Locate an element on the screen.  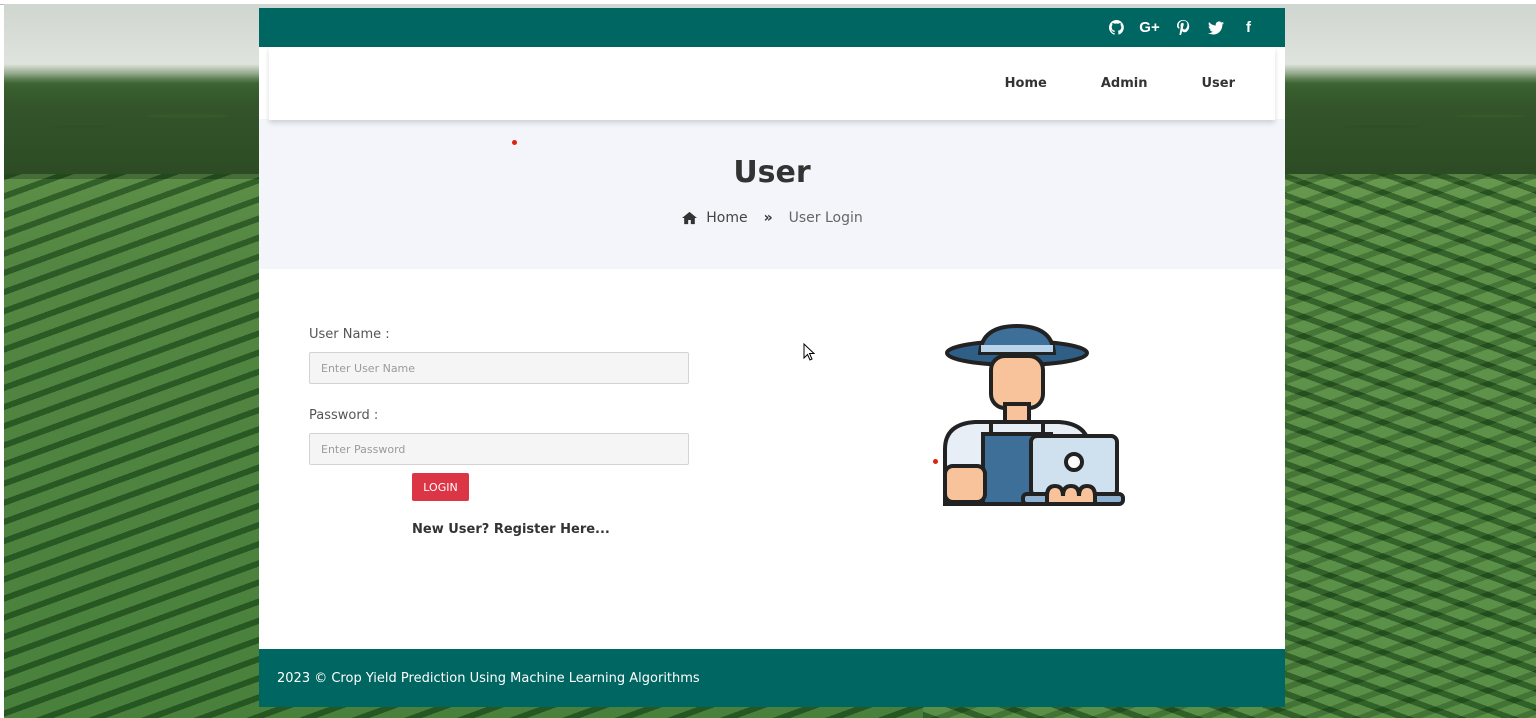
breadcrumb-home-link: Home is located at coordinates (726, 218).